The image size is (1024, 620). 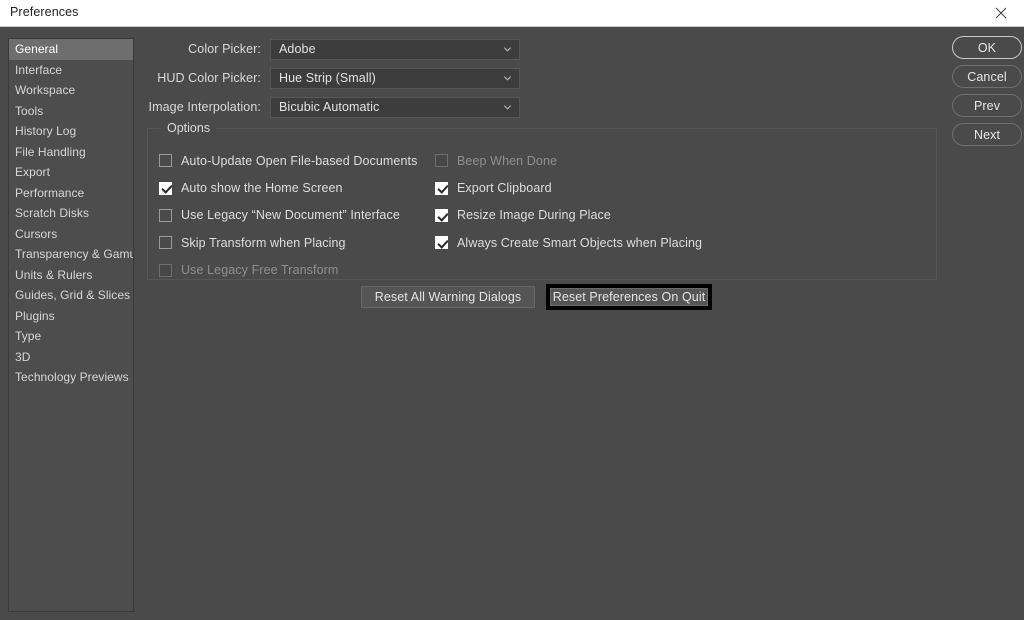 I want to click on sidebar-item-performance: Performance, so click(x=71, y=193).